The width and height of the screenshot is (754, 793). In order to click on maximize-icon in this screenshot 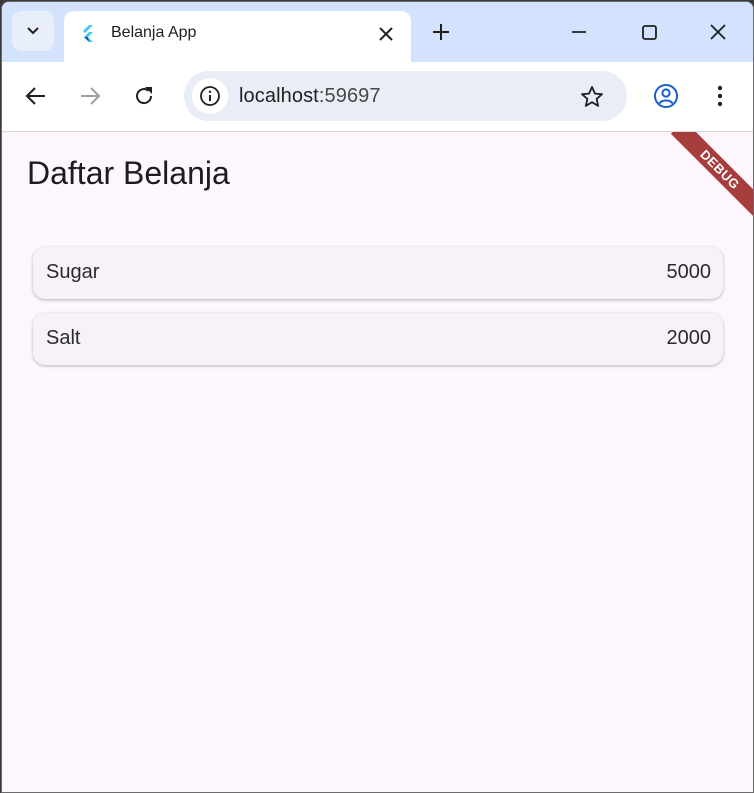, I will do `click(649, 32)`.